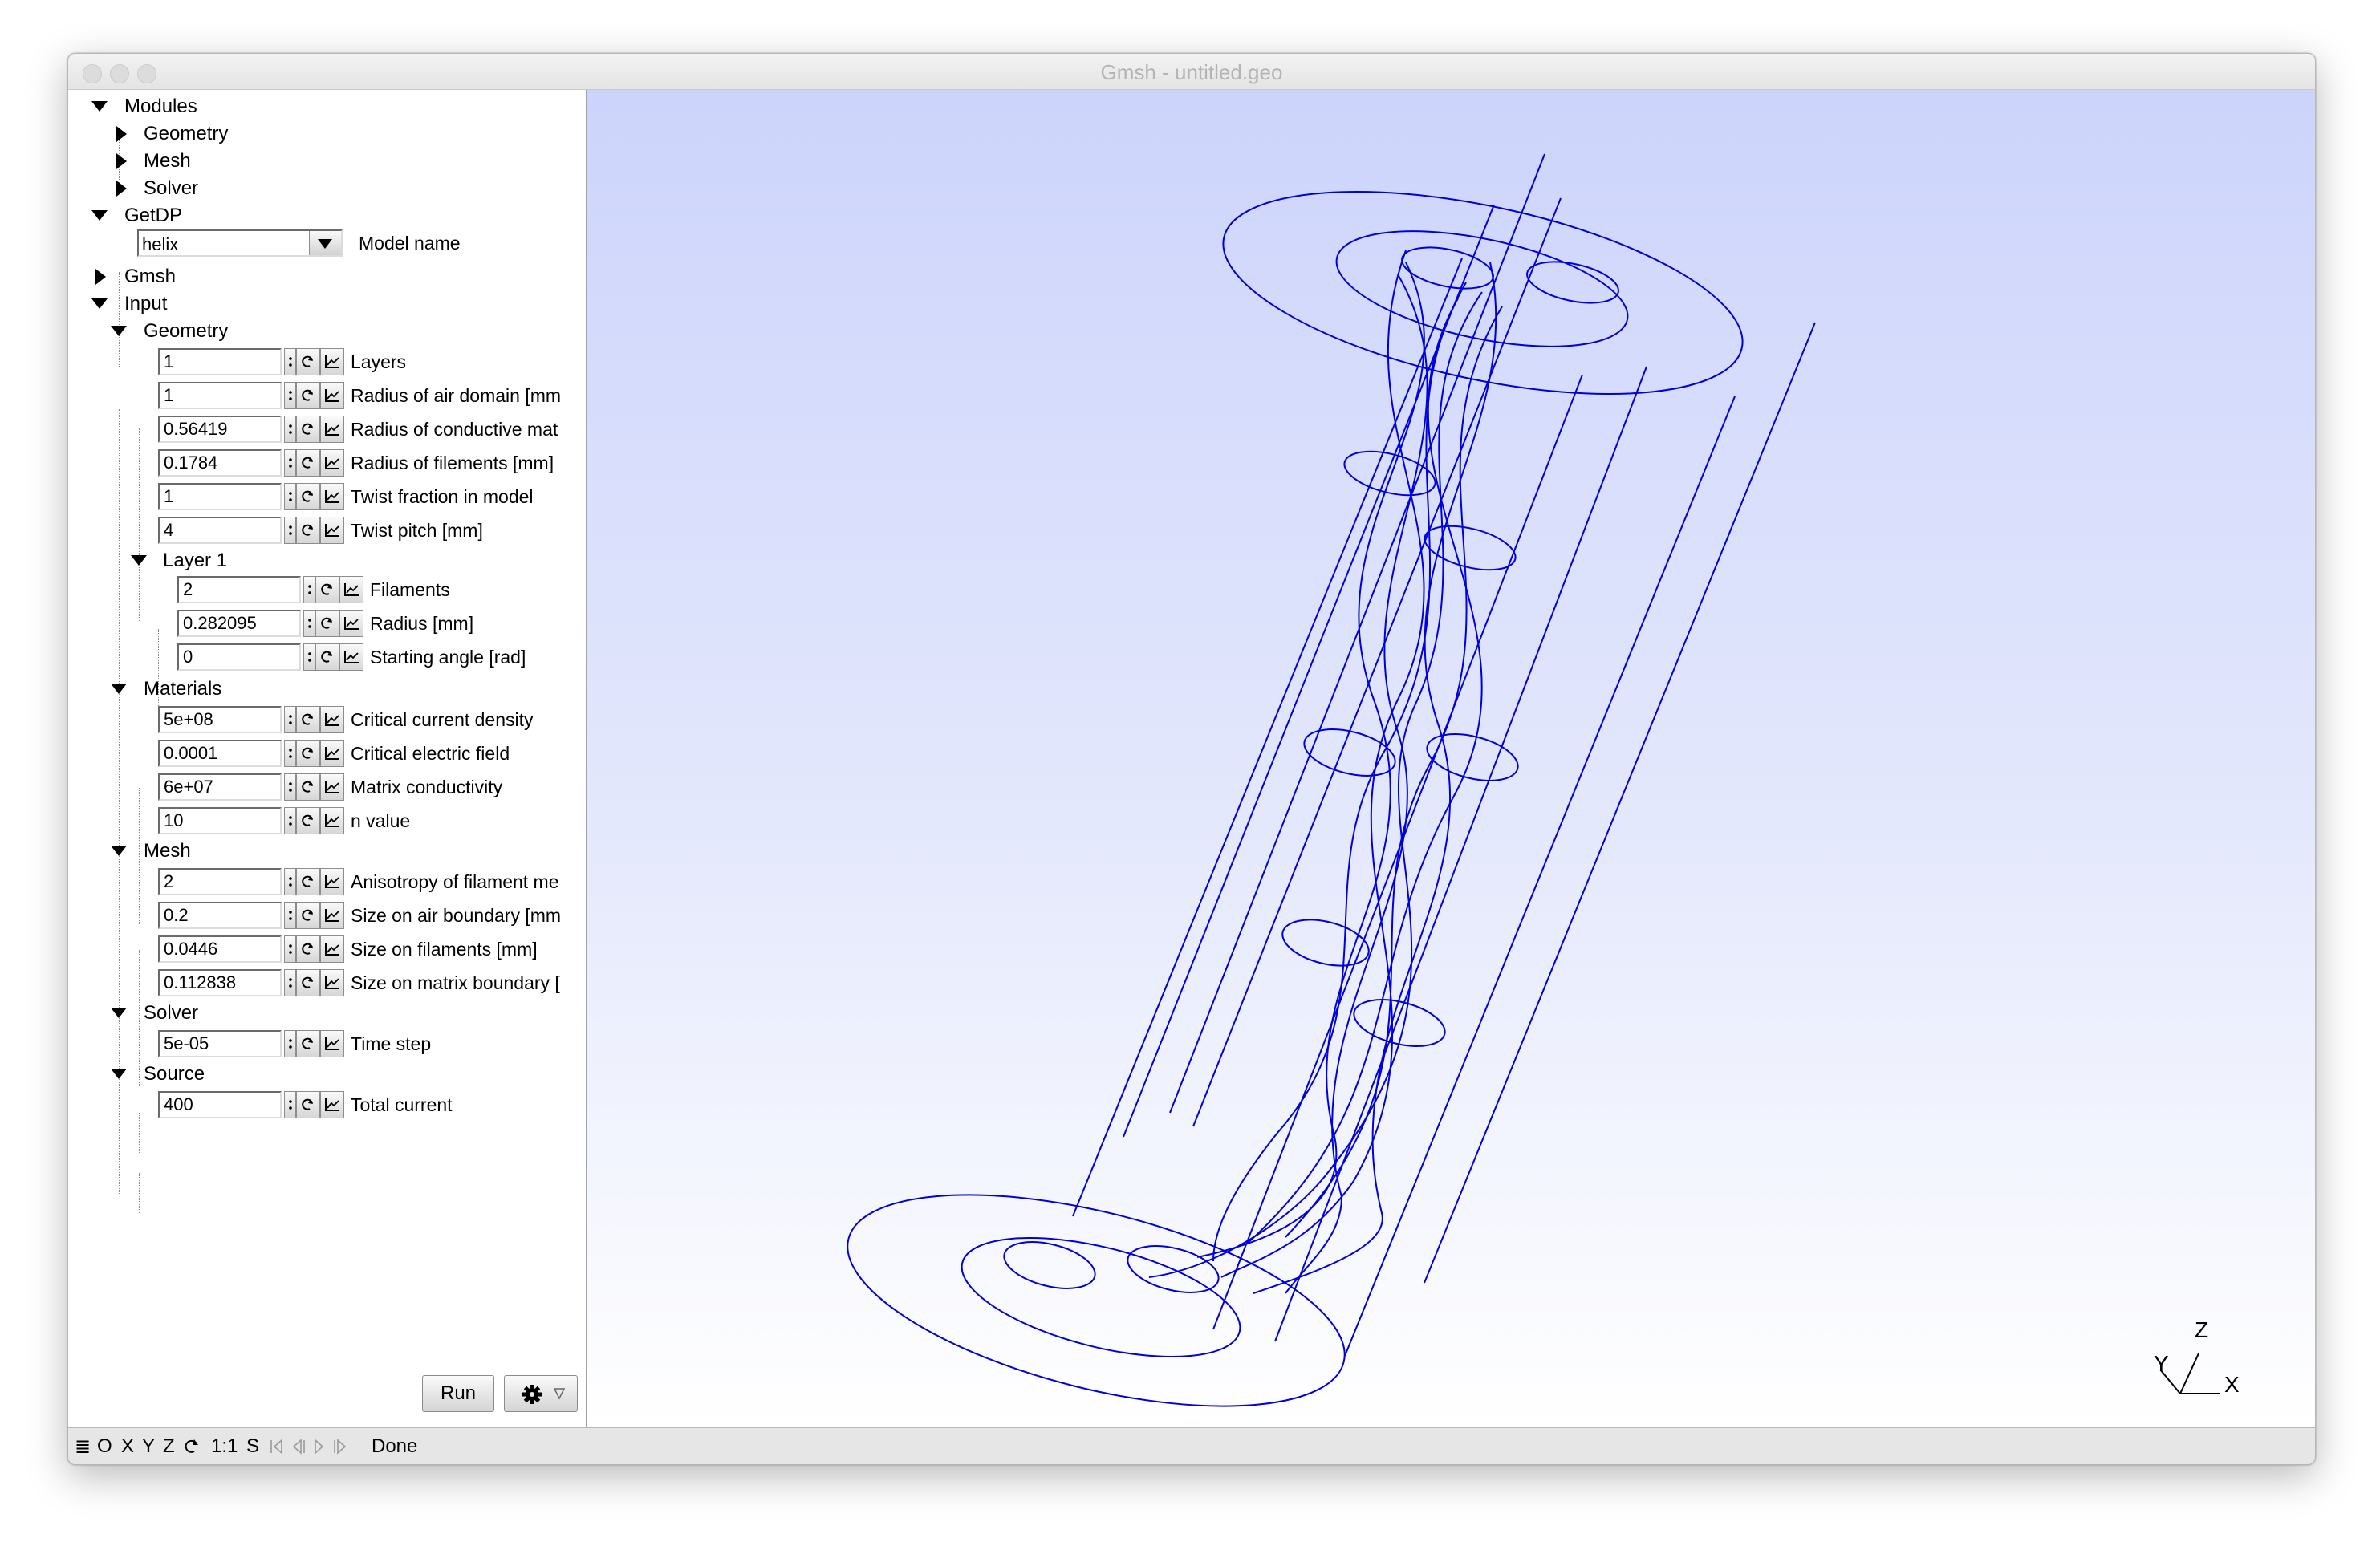 The height and width of the screenshot is (1542, 2380). What do you see at coordinates (325, 331) in the screenshot?
I see `tree-node-input-geometry: Geometry` at bounding box center [325, 331].